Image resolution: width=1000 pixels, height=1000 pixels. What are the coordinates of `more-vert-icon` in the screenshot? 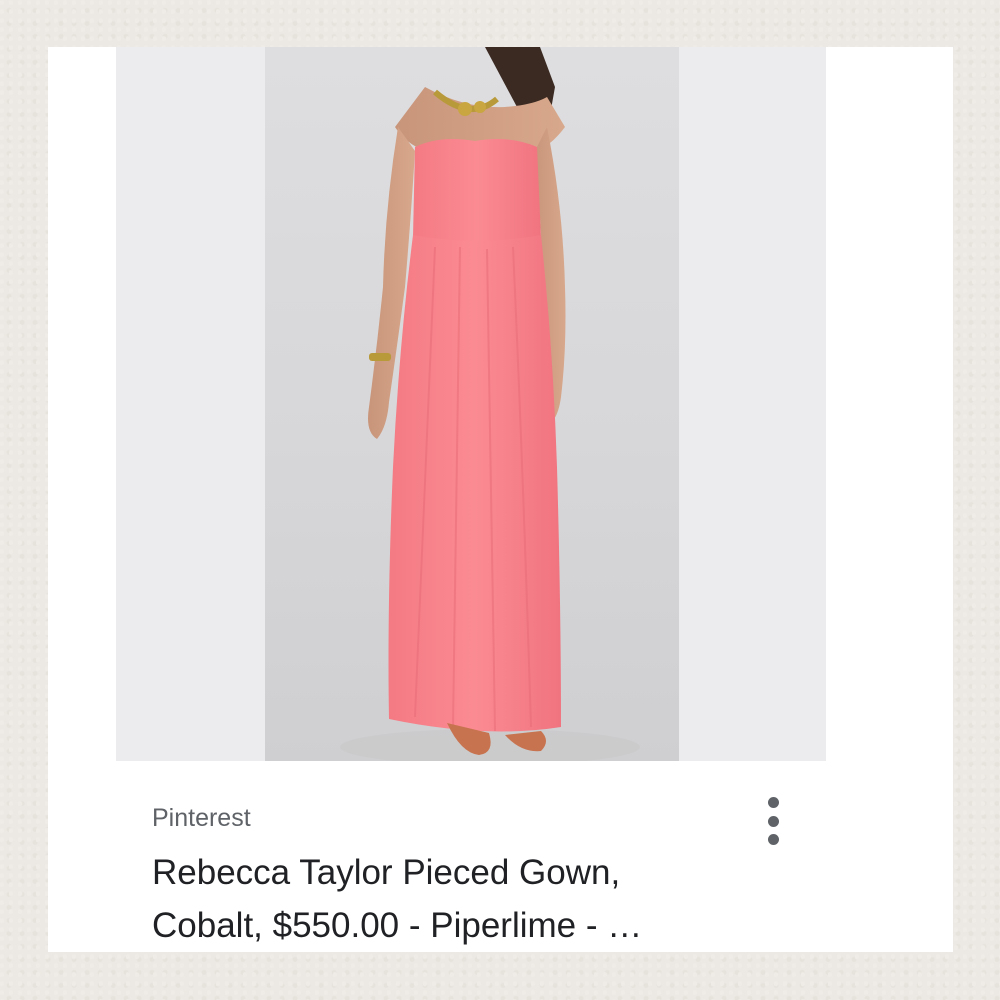 It's located at (773, 802).